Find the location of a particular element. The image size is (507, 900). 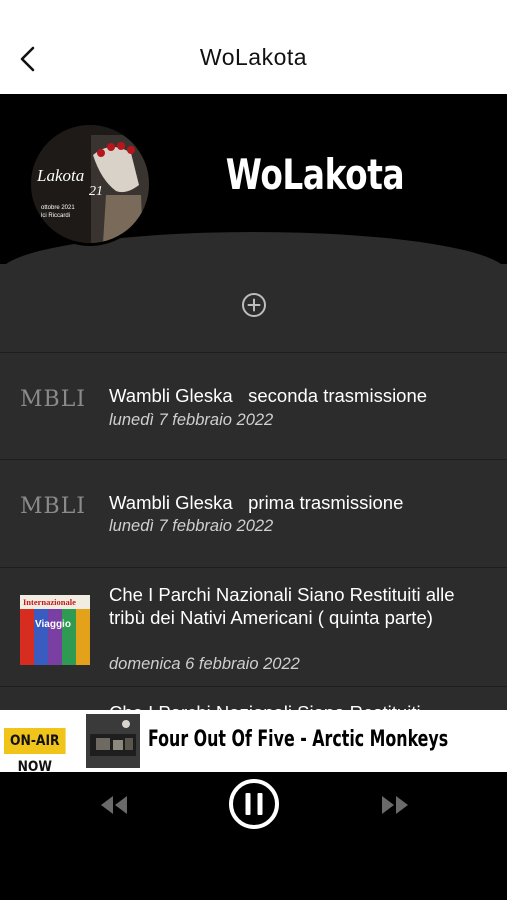

add-row is located at coordinates (253, 308).